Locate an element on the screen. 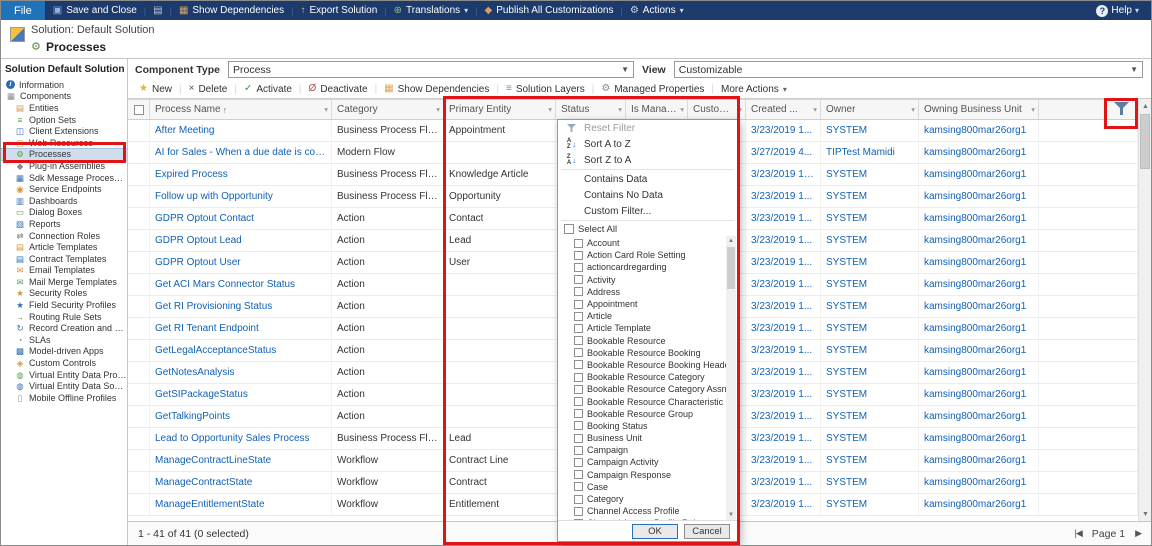 The height and width of the screenshot is (546, 1152). sidebar-item-virtual-entity-data-providers: ◍ Virtual Entity Data Providers is located at coordinates (64, 375).